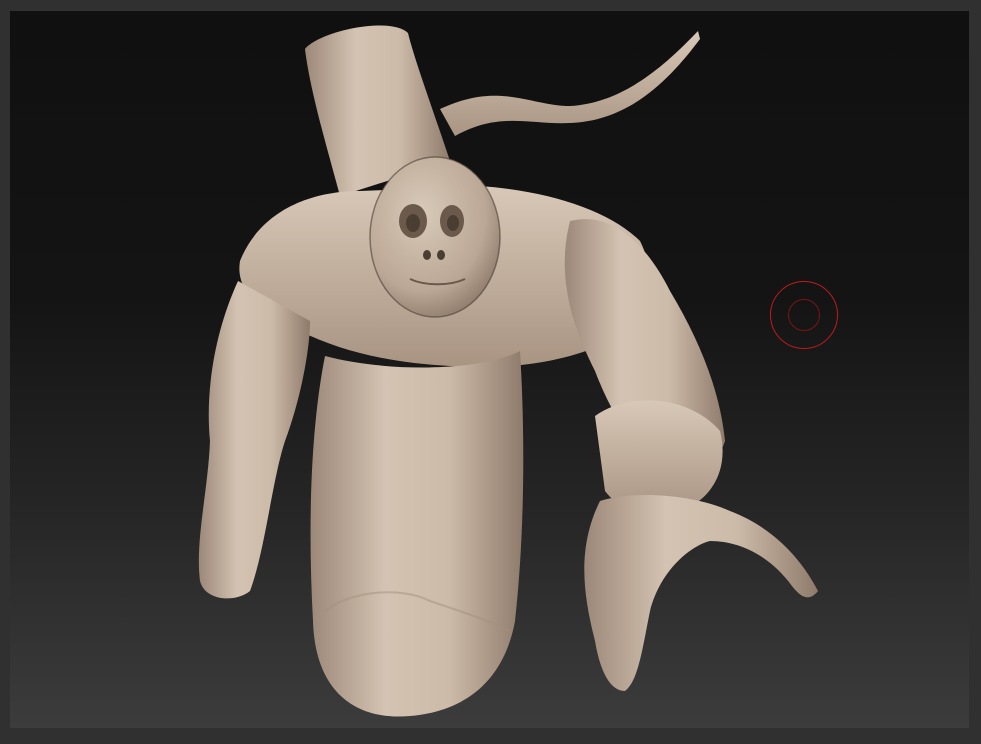 The image size is (981, 744). What do you see at coordinates (427, 255) in the screenshot?
I see `nostril-left` at bounding box center [427, 255].